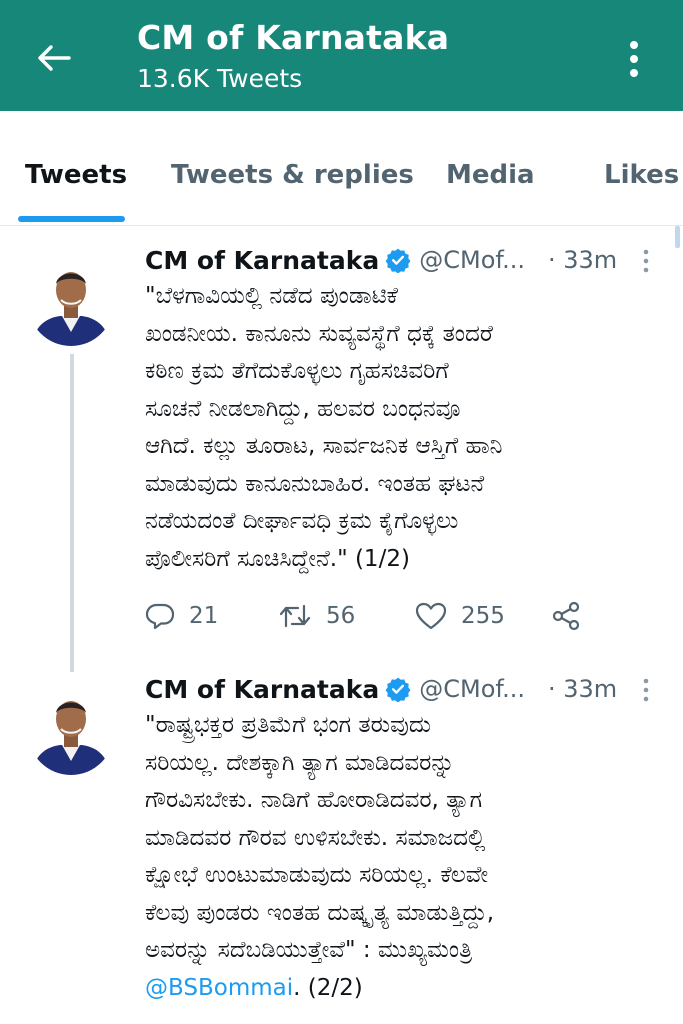 This screenshot has width=683, height=1024. I want to click on tweet-text-line: ಕಠಿಣ ಕ್ರಮ ತೆಗೆದುಕೊಳ್ಳಲು ಗೃಹಸಚಿವರಿಗೆ, so click(297, 371).